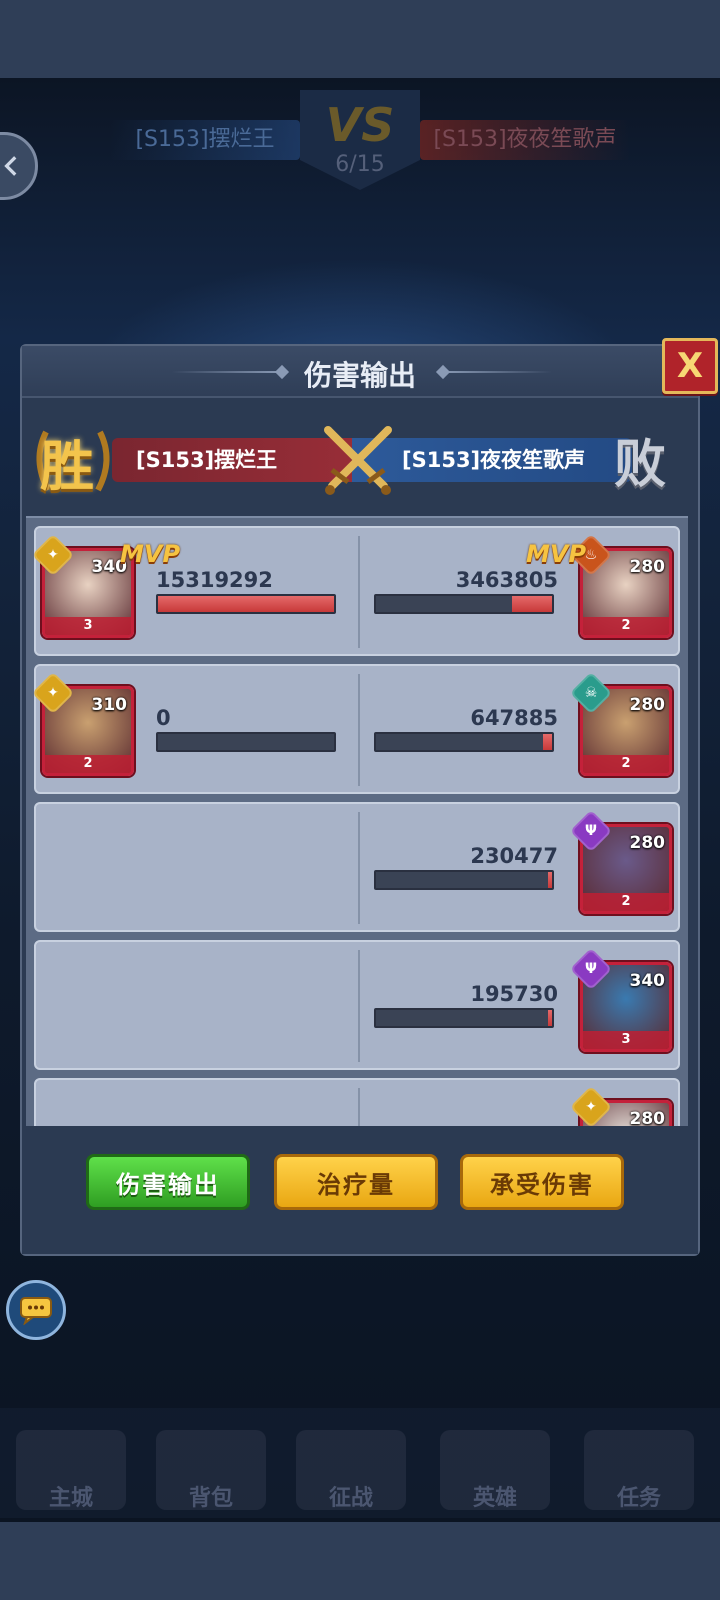 The height and width of the screenshot is (1600, 720). I want to click on matchup-banner: [S153]摆烂王 [S153]夜夜笙歌声 胜 败, so click(360, 460).